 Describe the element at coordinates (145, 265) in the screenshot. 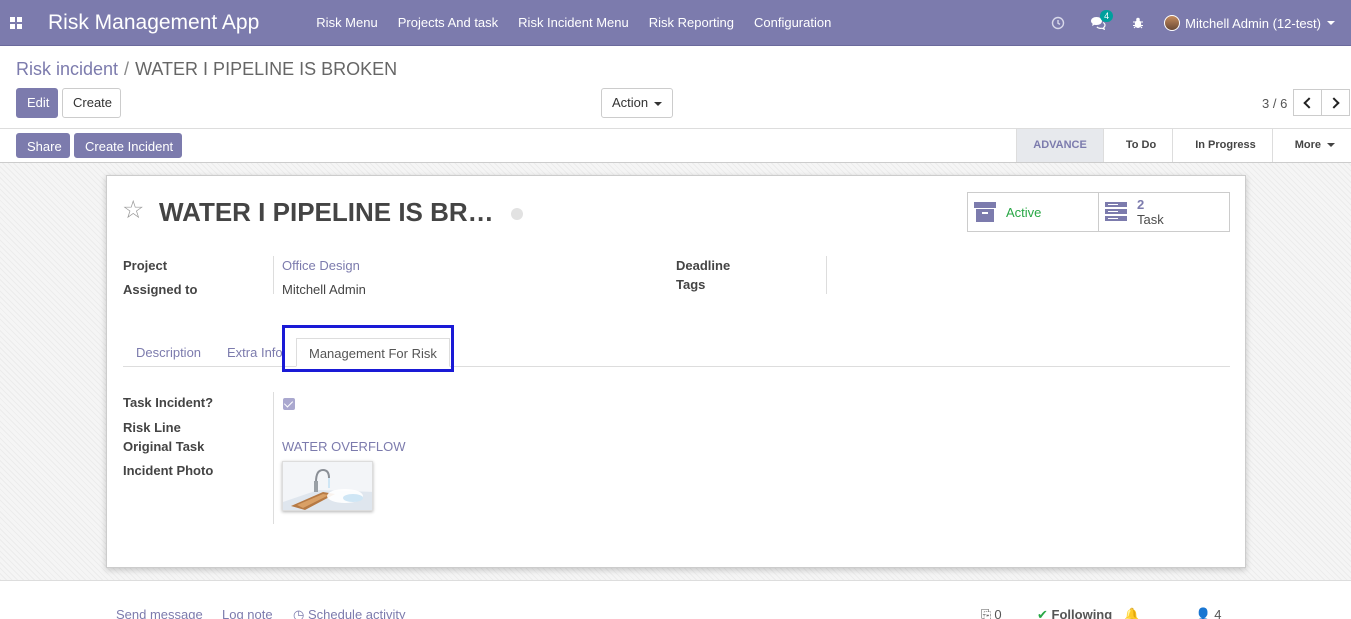

I see `project-label: Project` at that location.